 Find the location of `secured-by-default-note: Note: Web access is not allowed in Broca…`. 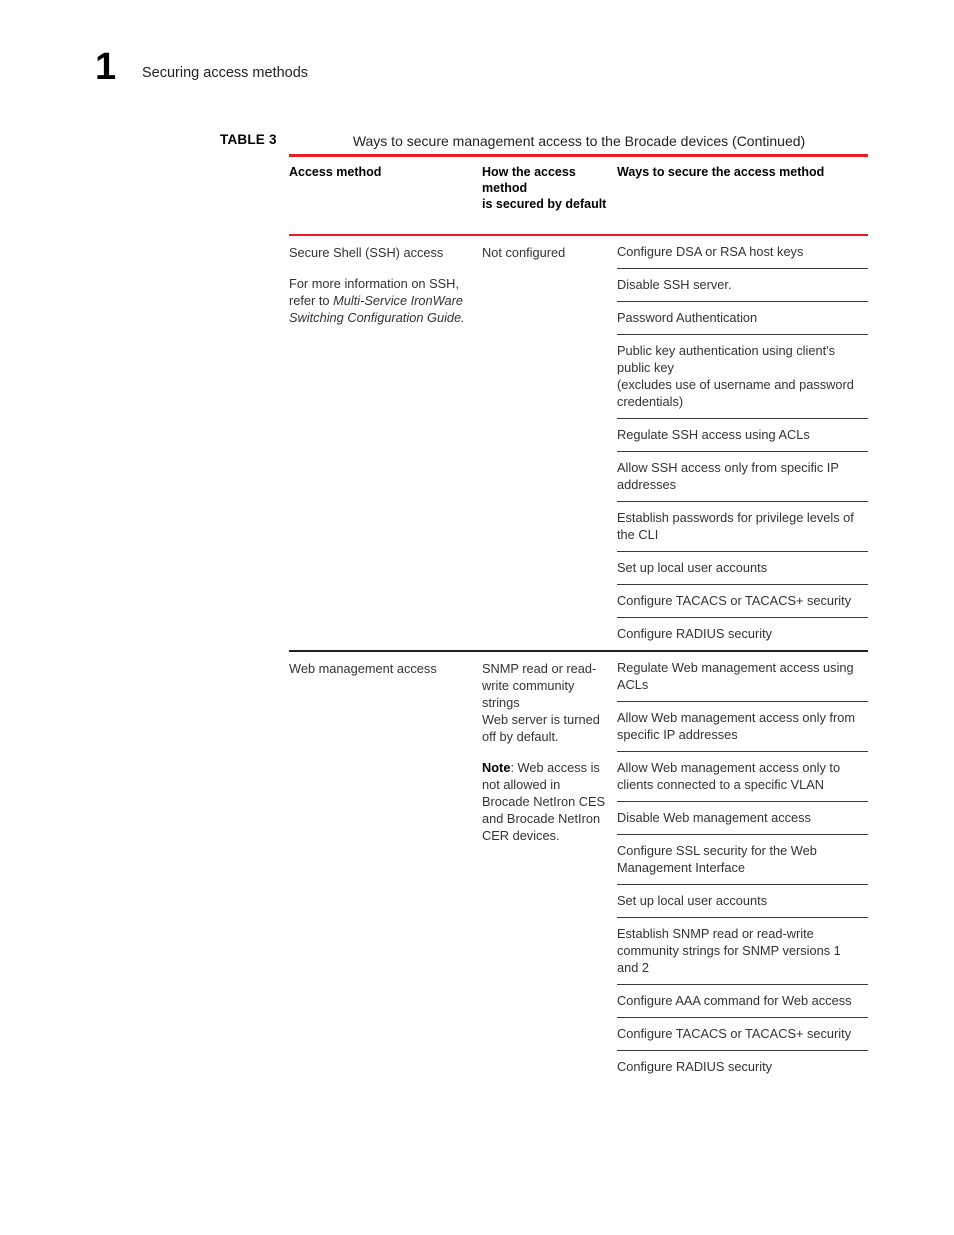

secured-by-default-note: Note: Web access is not allowed in Broca… is located at coordinates (544, 801).